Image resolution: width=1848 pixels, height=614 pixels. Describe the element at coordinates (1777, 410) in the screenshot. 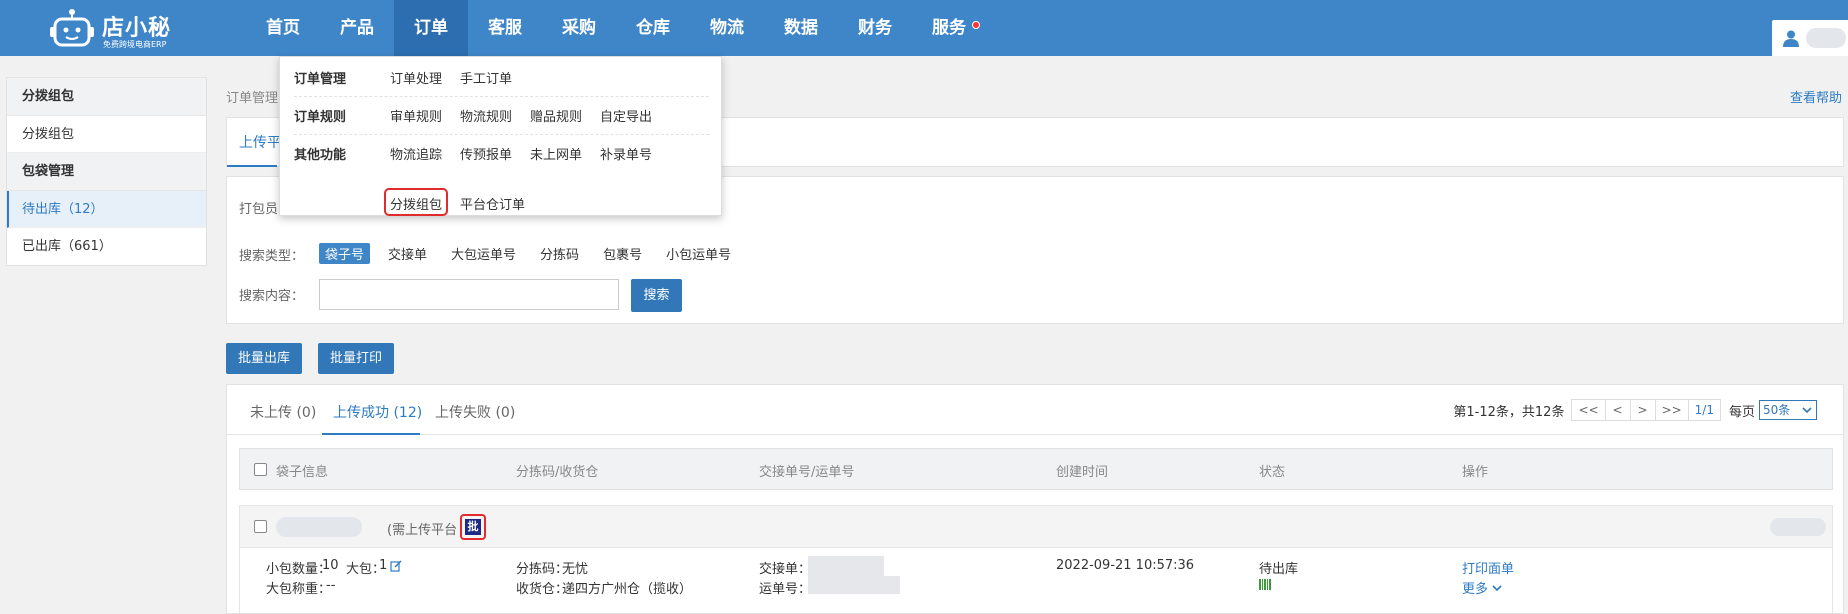

I see `per-page-value: 50条` at that location.